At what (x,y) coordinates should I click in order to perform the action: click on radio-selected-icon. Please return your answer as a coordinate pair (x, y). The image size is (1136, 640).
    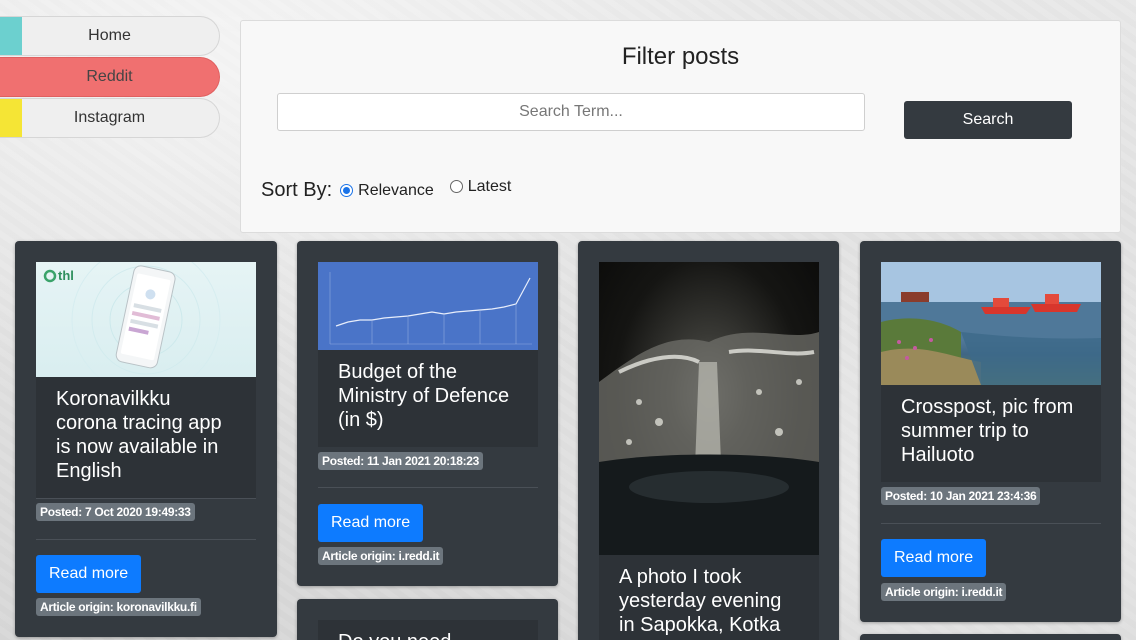
    Looking at the image, I should click on (347, 190).